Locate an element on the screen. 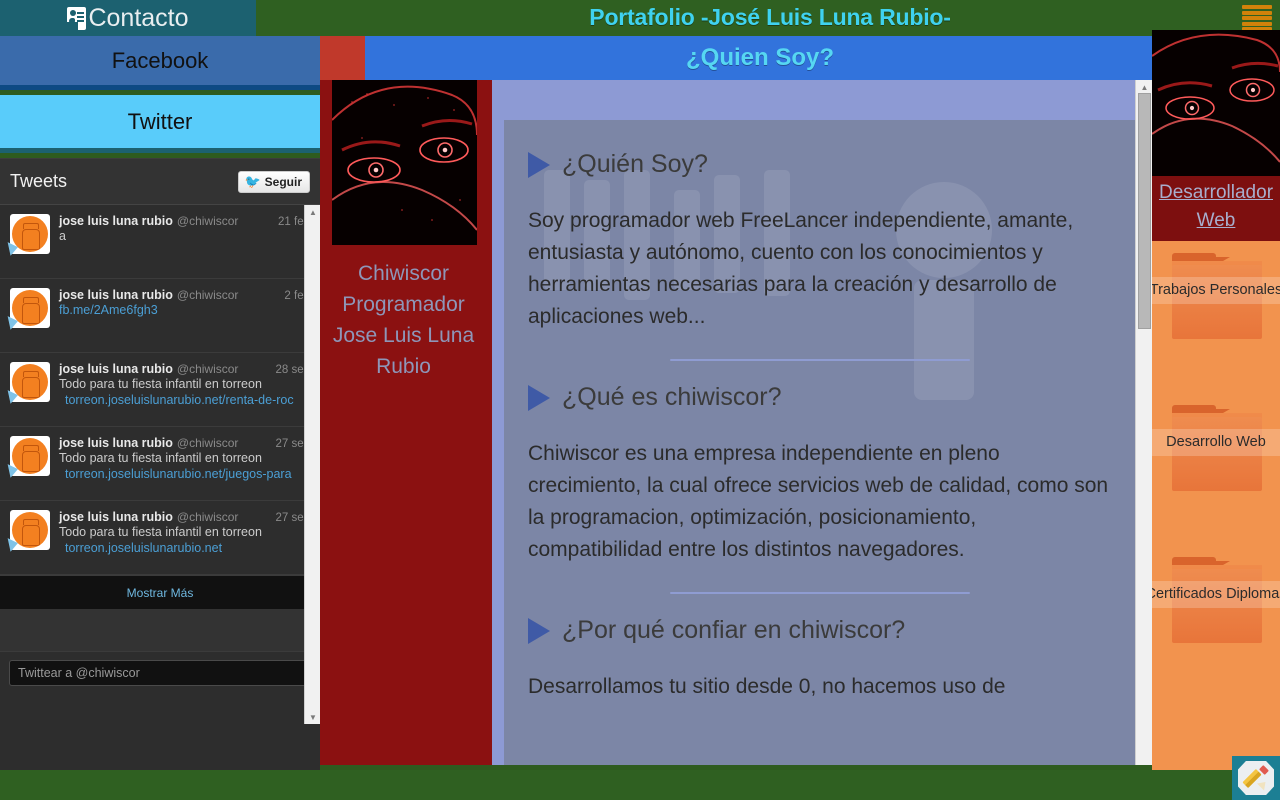 The height and width of the screenshot is (800, 1280). profile-portrait-image is located at coordinates (404, 162).